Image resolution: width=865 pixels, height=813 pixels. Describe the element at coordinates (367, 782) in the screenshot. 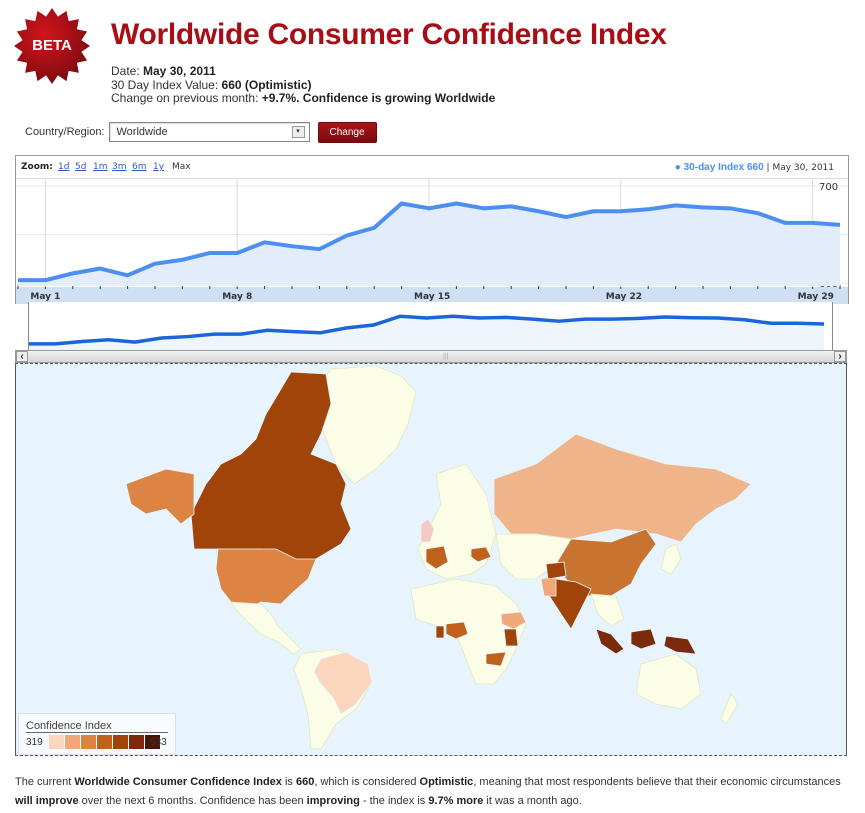

I see `desc-text: , which is considered` at that location.